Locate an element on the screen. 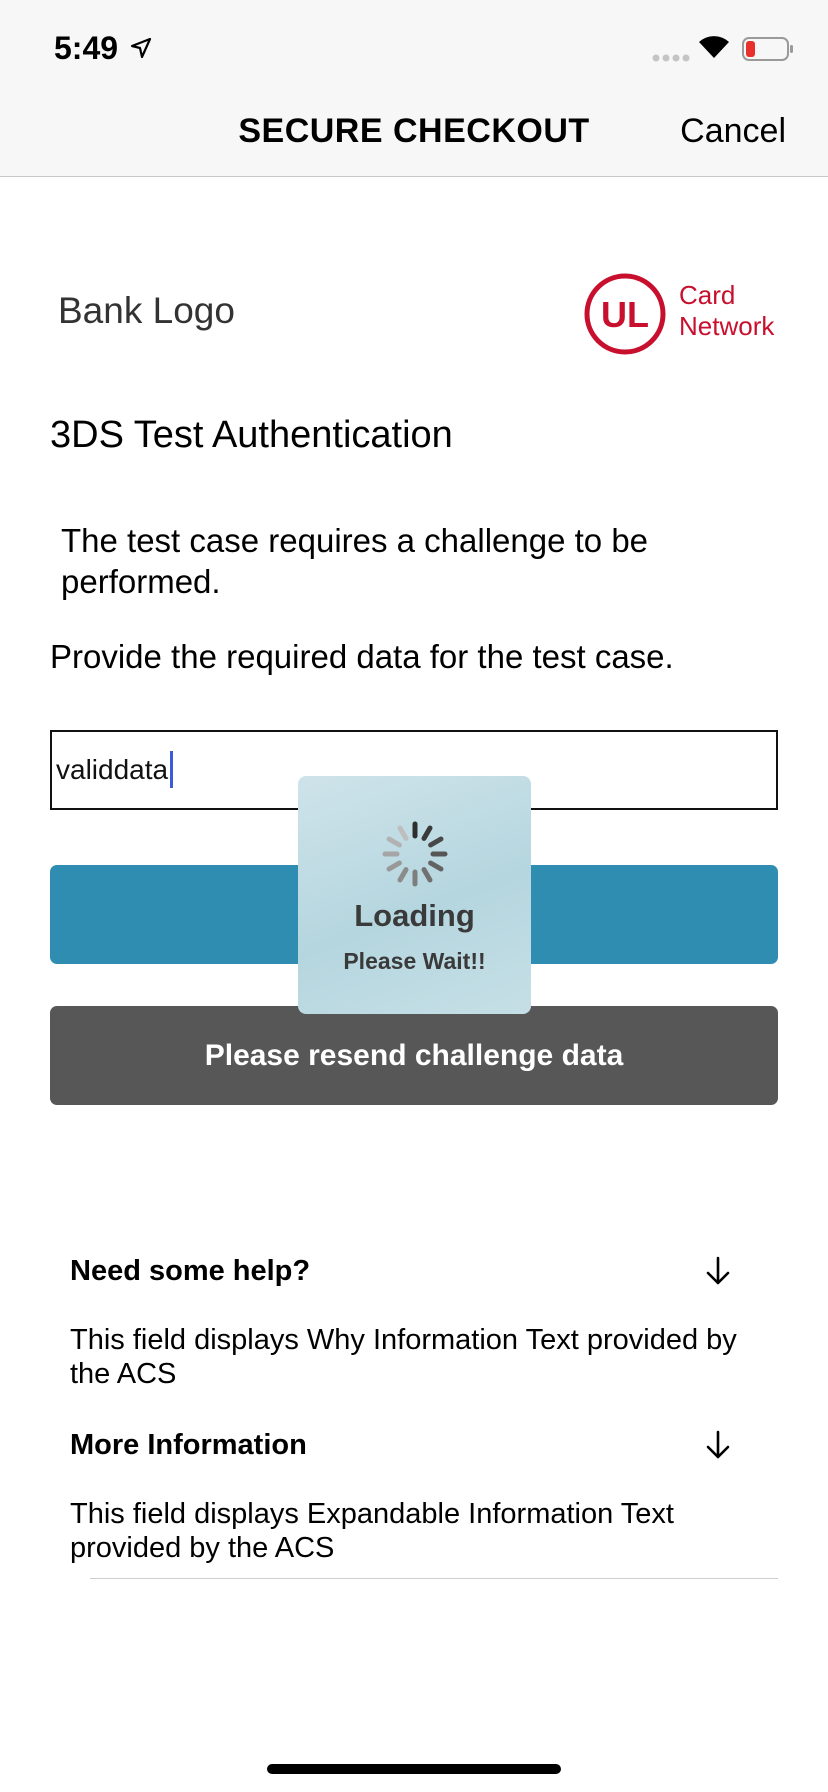 The width and height of the screenshot is (828, 1792). status-bar: 5:49 is located at coordinates (414, 45).